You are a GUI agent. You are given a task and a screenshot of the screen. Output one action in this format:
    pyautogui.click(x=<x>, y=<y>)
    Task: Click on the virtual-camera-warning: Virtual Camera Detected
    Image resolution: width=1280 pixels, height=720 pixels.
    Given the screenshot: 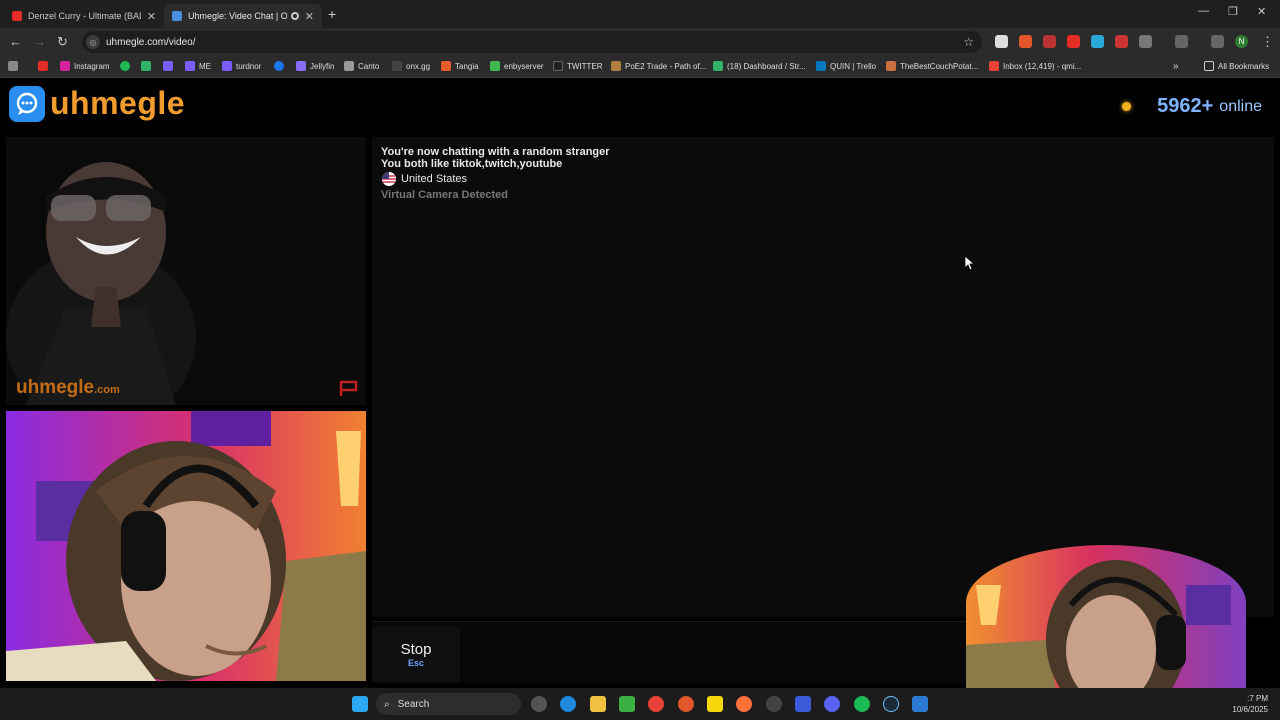 What is the action you would take?
    pyautogui.click(x=444, y=195)
    